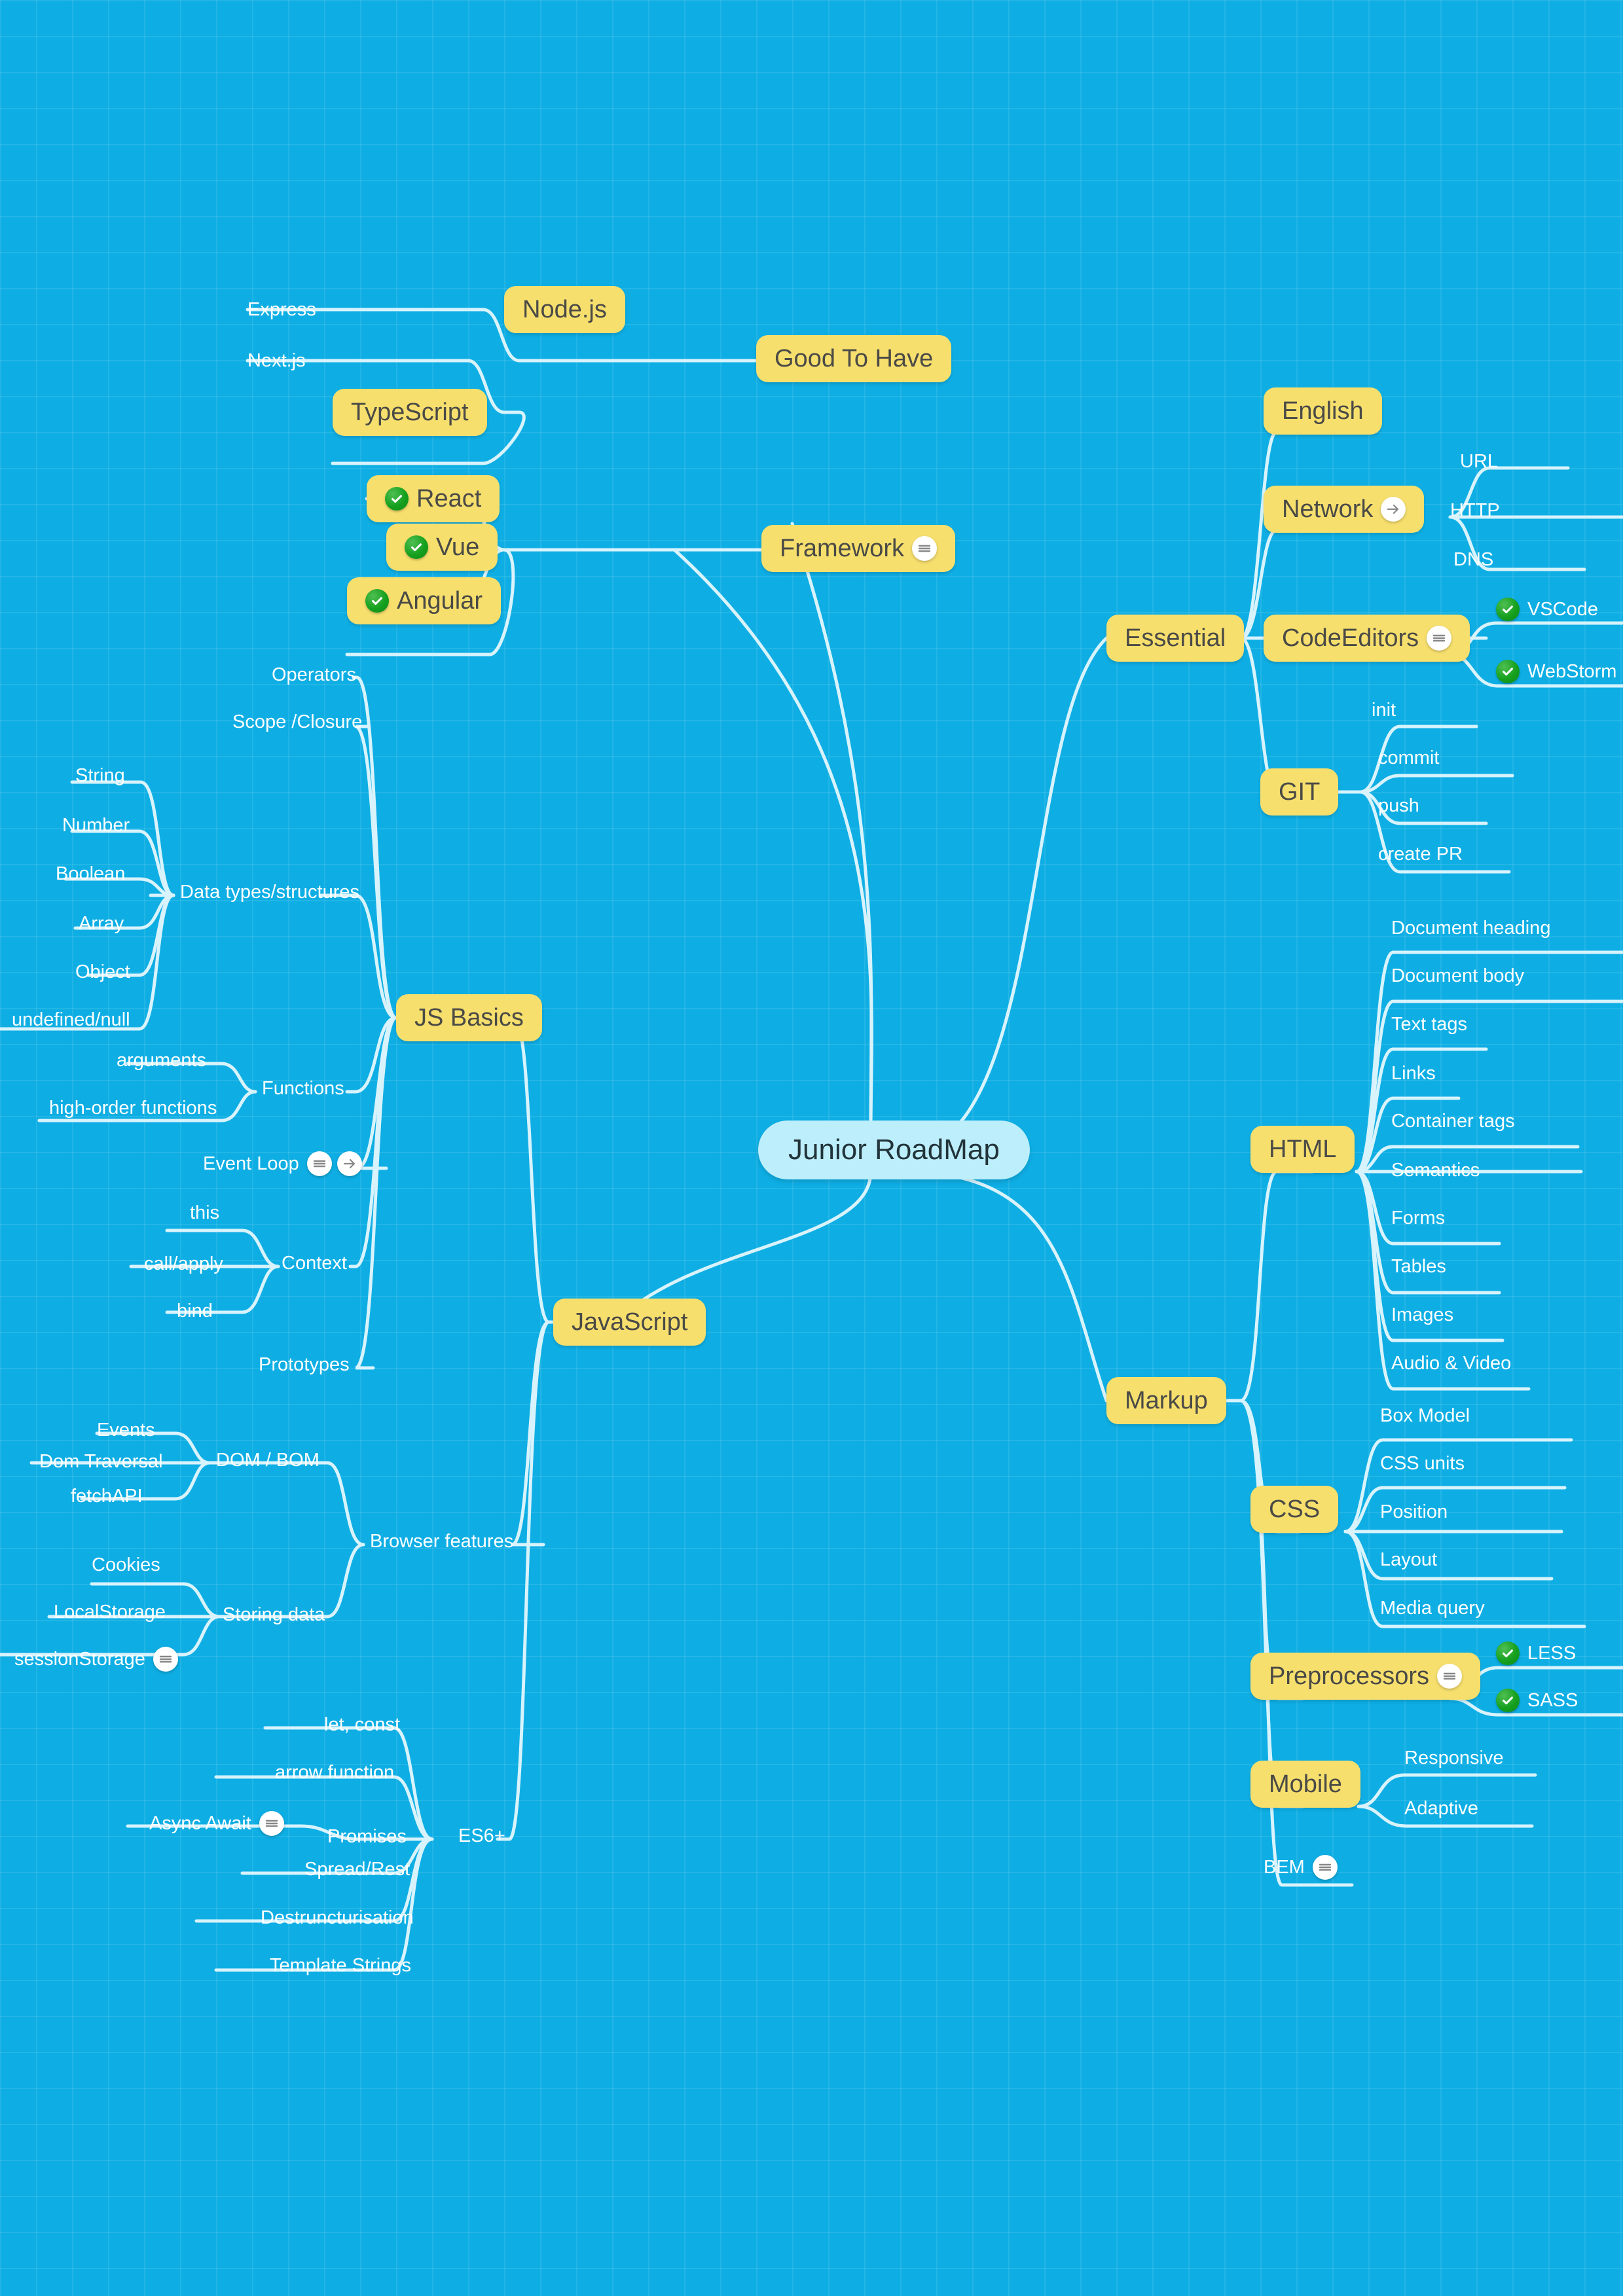 The image size is (1623, 2296). What do you see at coordinates (1425, 1416) in the screenshot?
I see `node-box-model: Box Model` at bounding box center [1425, 1416].